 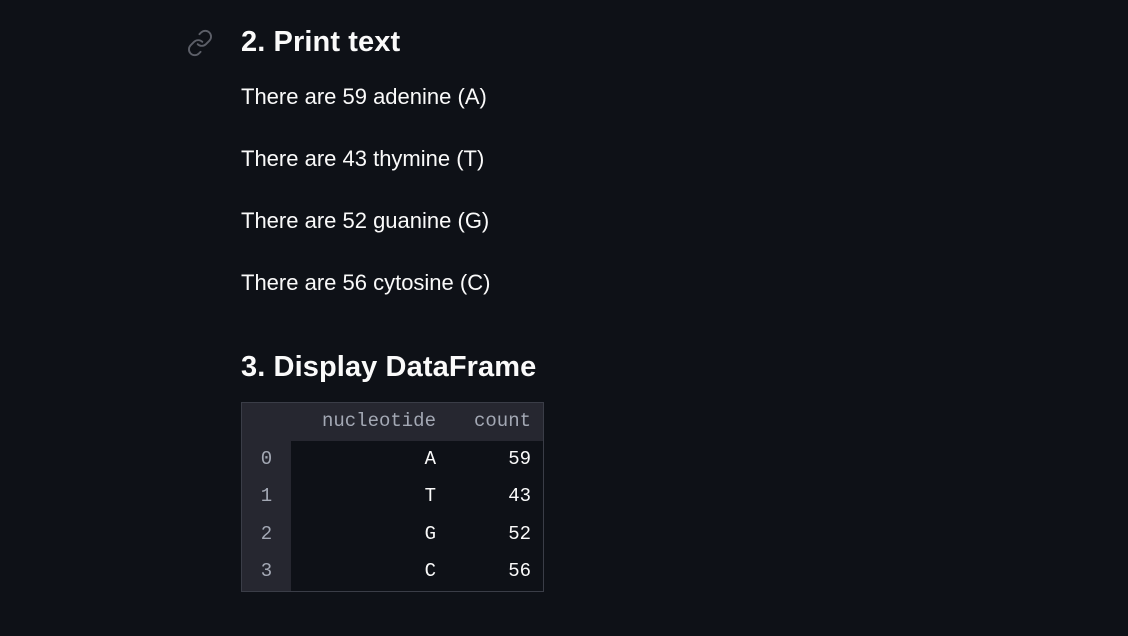 What do you see at coordinates (363, 460) in the screenshot?
I see `cell-nucleotide: A` at bounding box center [363, 460].